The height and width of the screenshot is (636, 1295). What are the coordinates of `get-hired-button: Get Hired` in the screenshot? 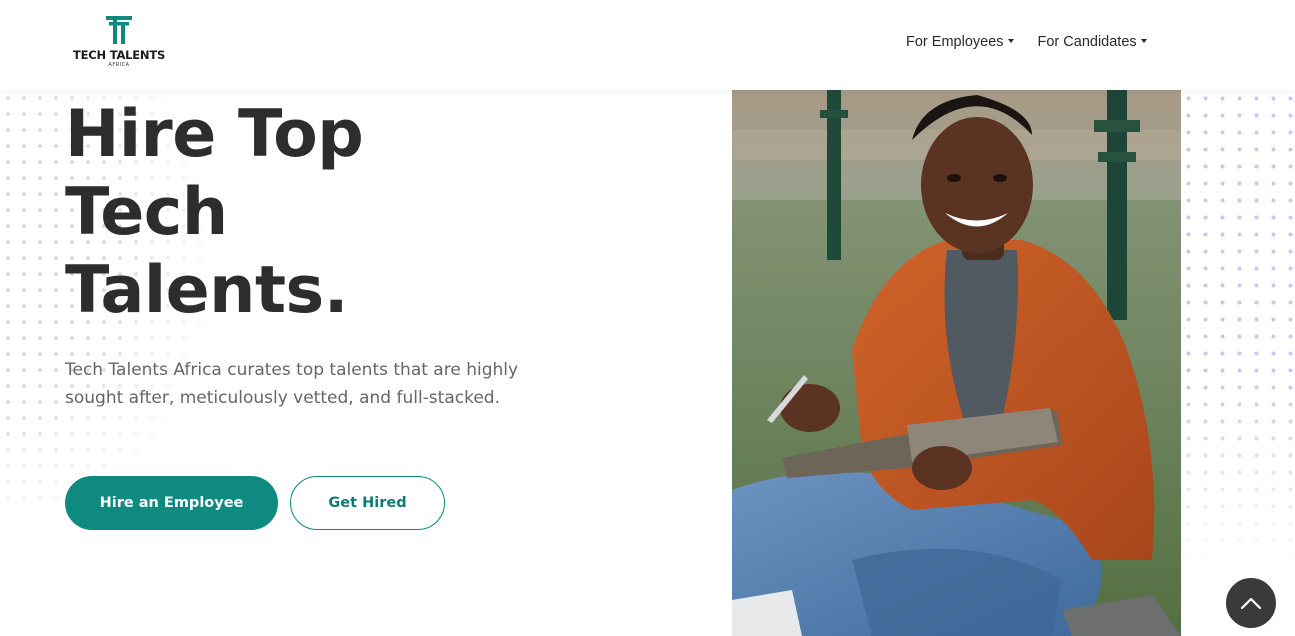 It's located at (367, 503).